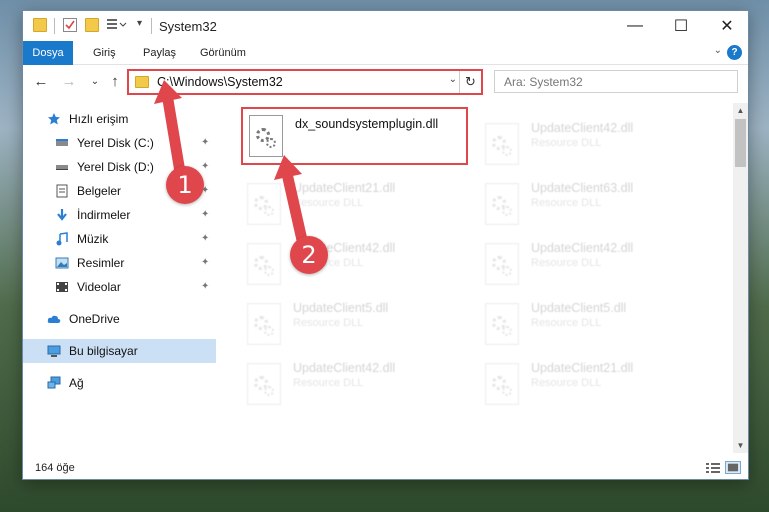 The height and width of the screenshot is (512, 769). Describe the element at coordinates (681, 26) in the screenshot. I see `maximize-button: ☐` at that location.